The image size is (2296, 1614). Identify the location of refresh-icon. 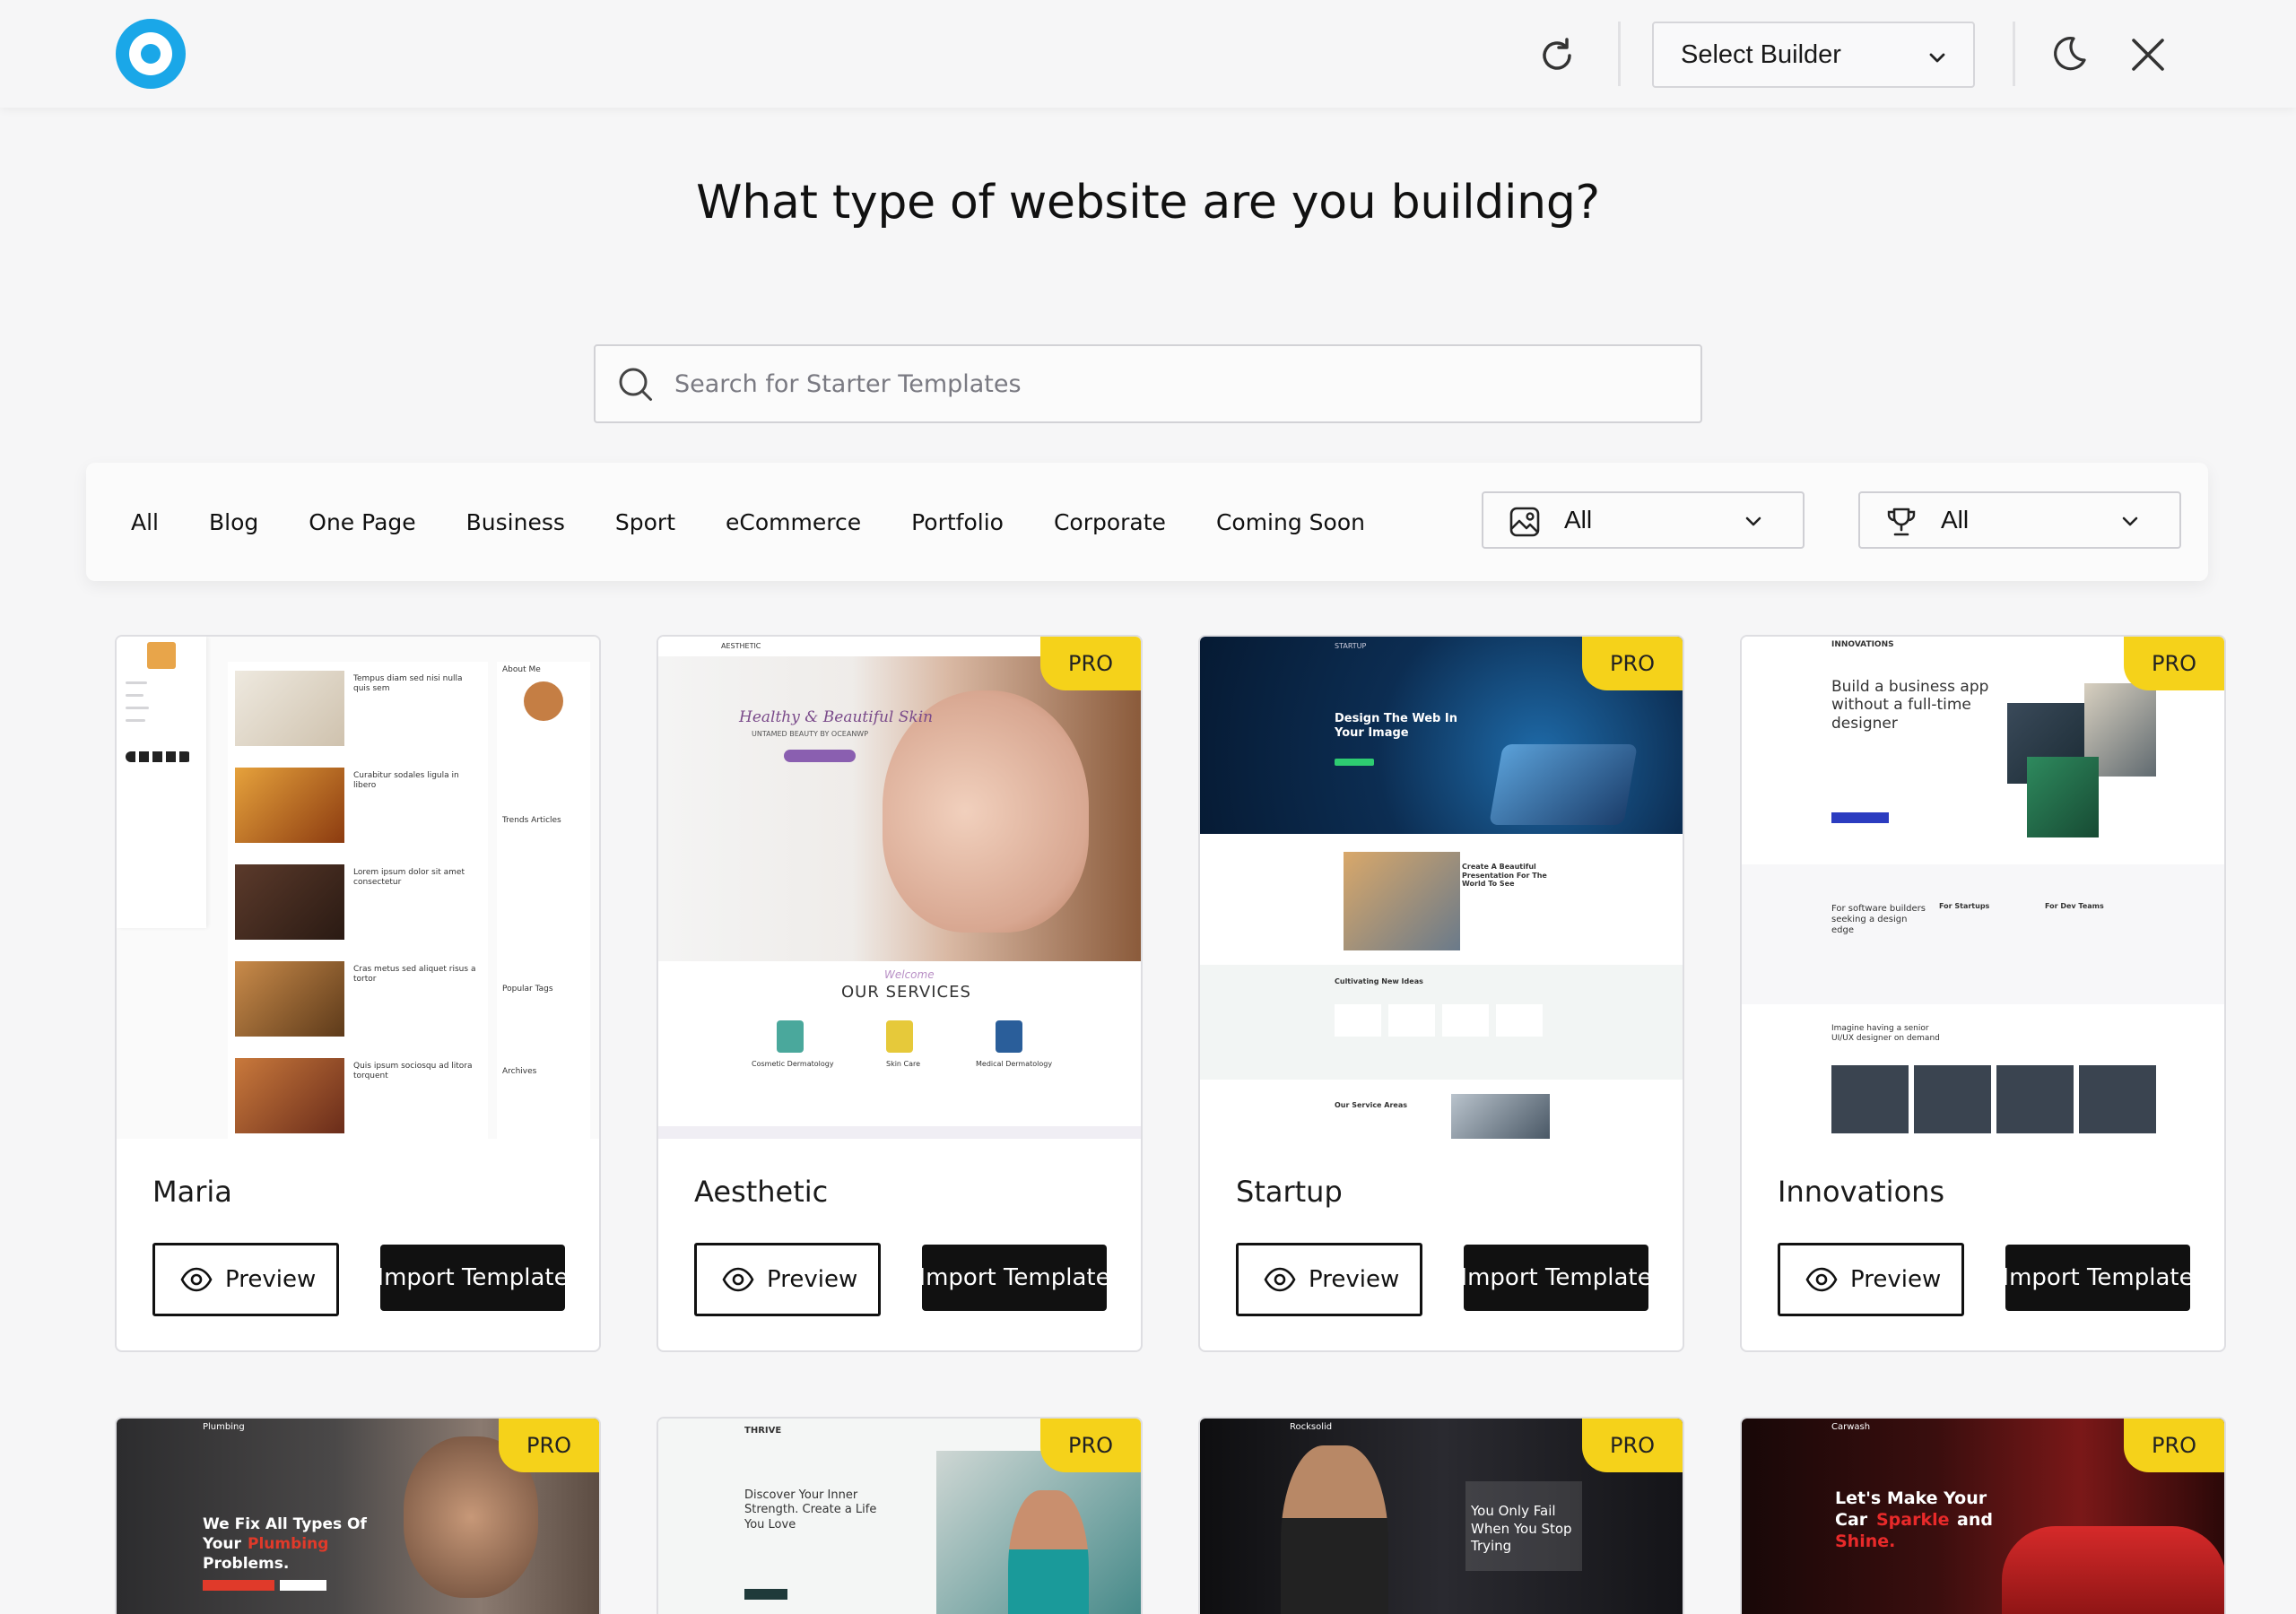
(1556, 55).